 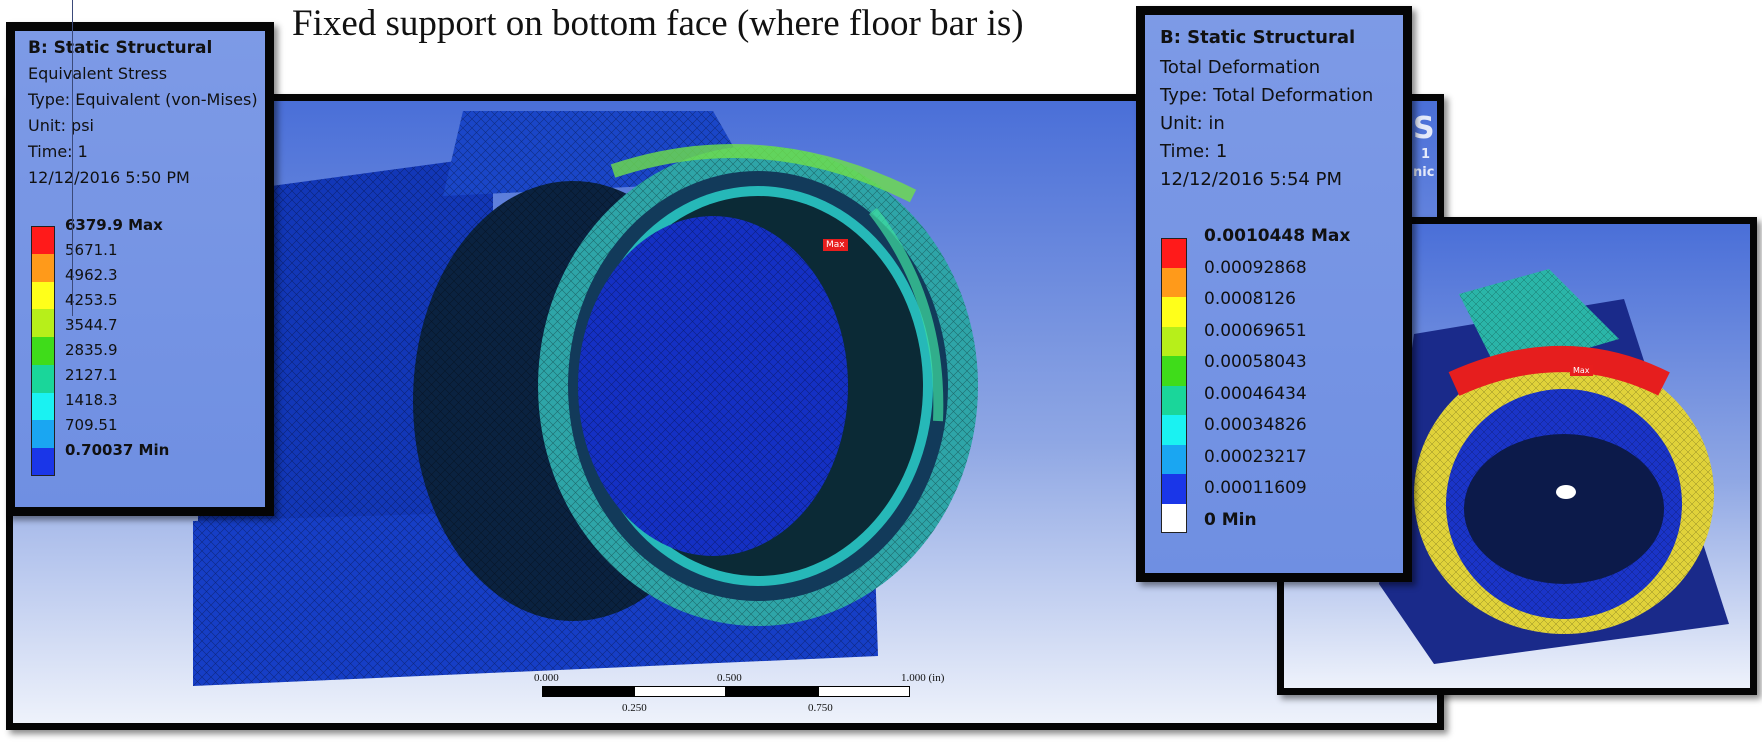 What do you see at coordinates (1255, 267) in the screenshot?
I see `legend-level-label: 0.00092868` at bounding box center [1255, 267].